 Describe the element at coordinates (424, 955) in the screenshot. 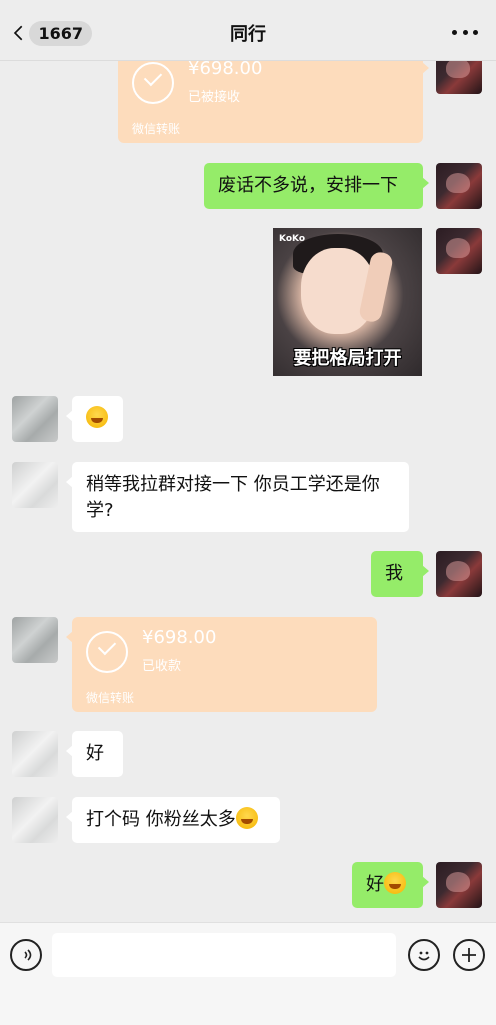

I see `emoji-icon` at that location.